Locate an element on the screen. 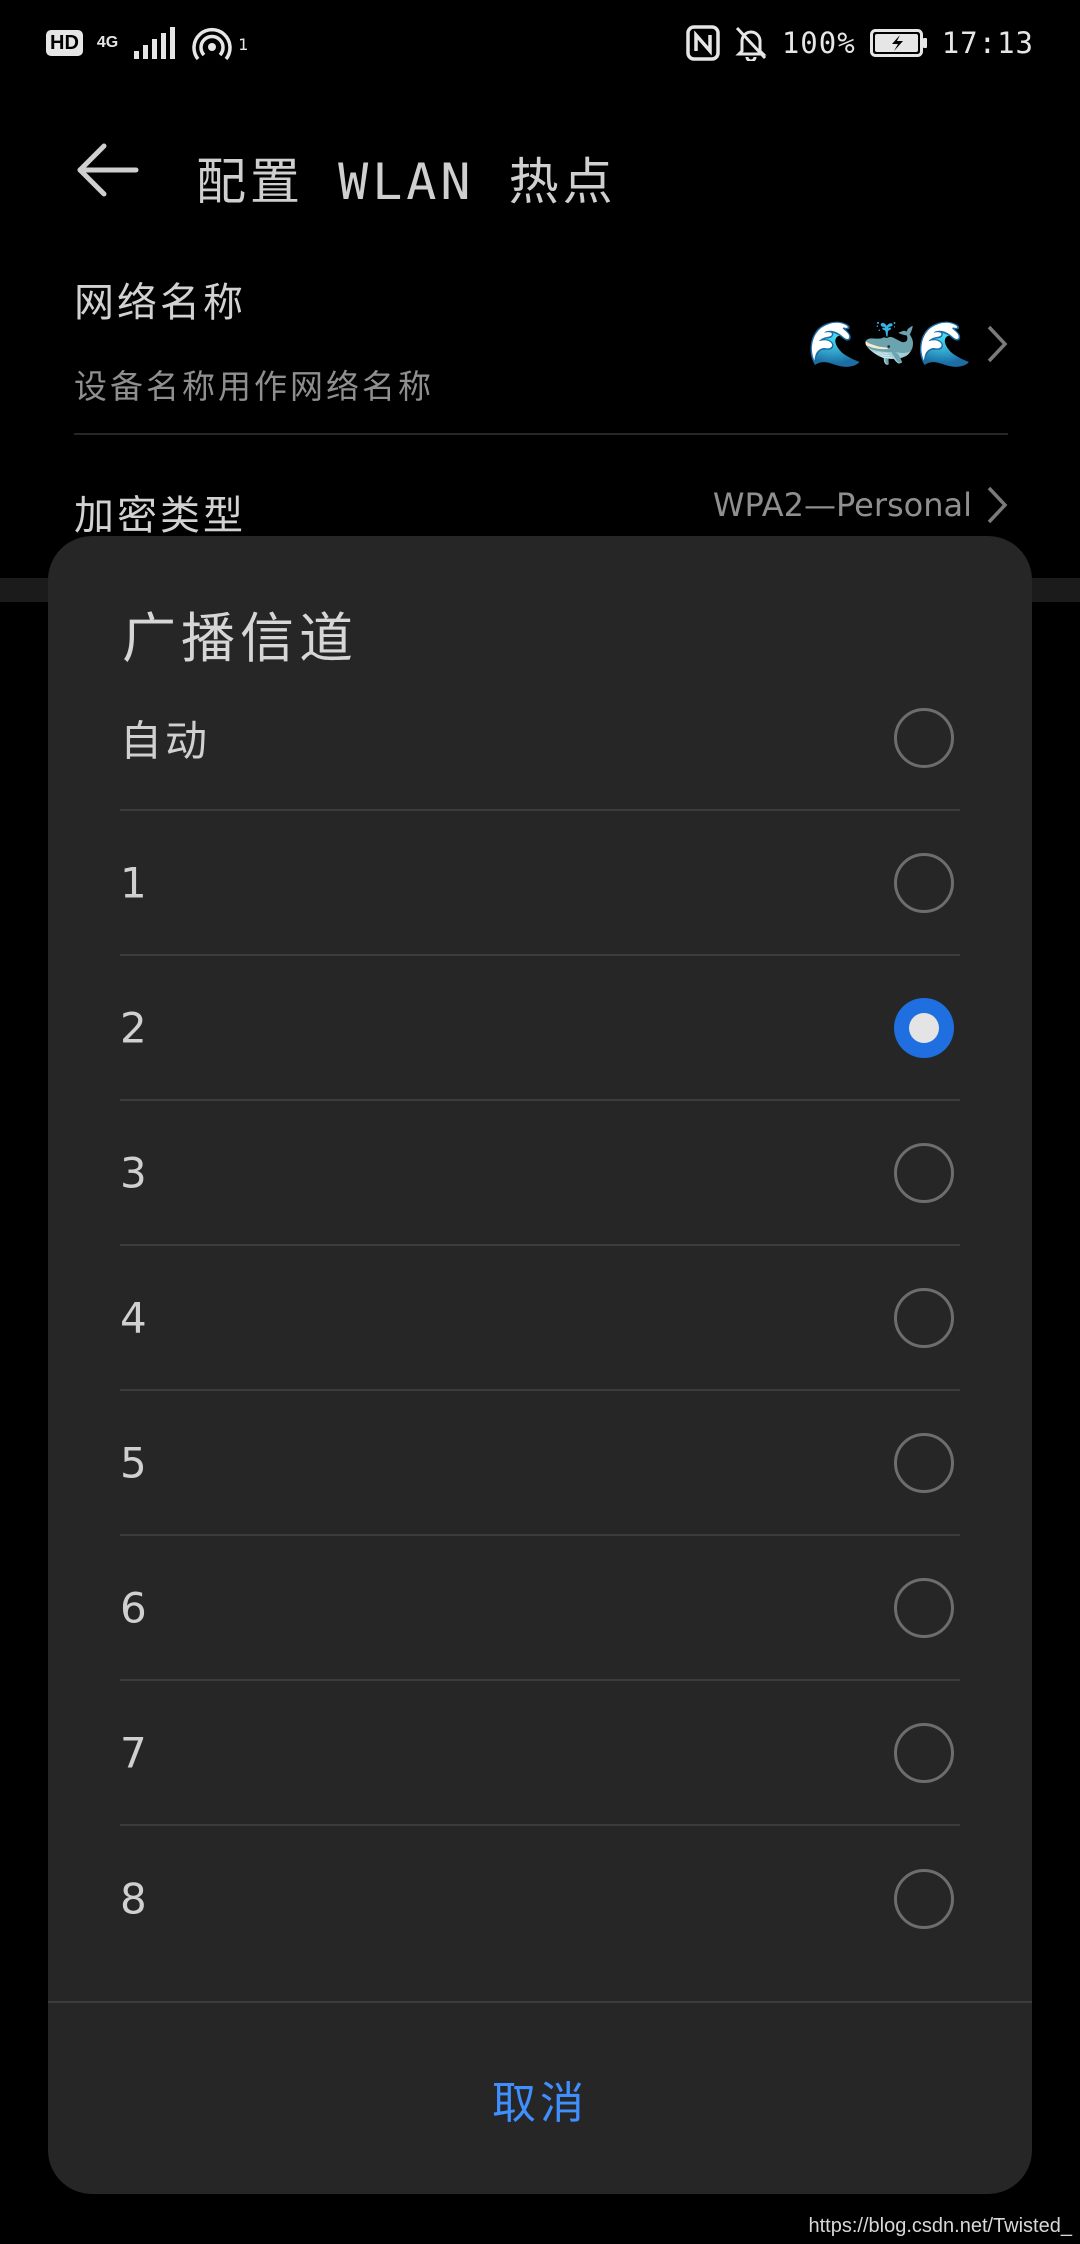 The image size is (1080, 2244). app-header: 配置 WLAN 热点 is located at coordinates (540, 170).